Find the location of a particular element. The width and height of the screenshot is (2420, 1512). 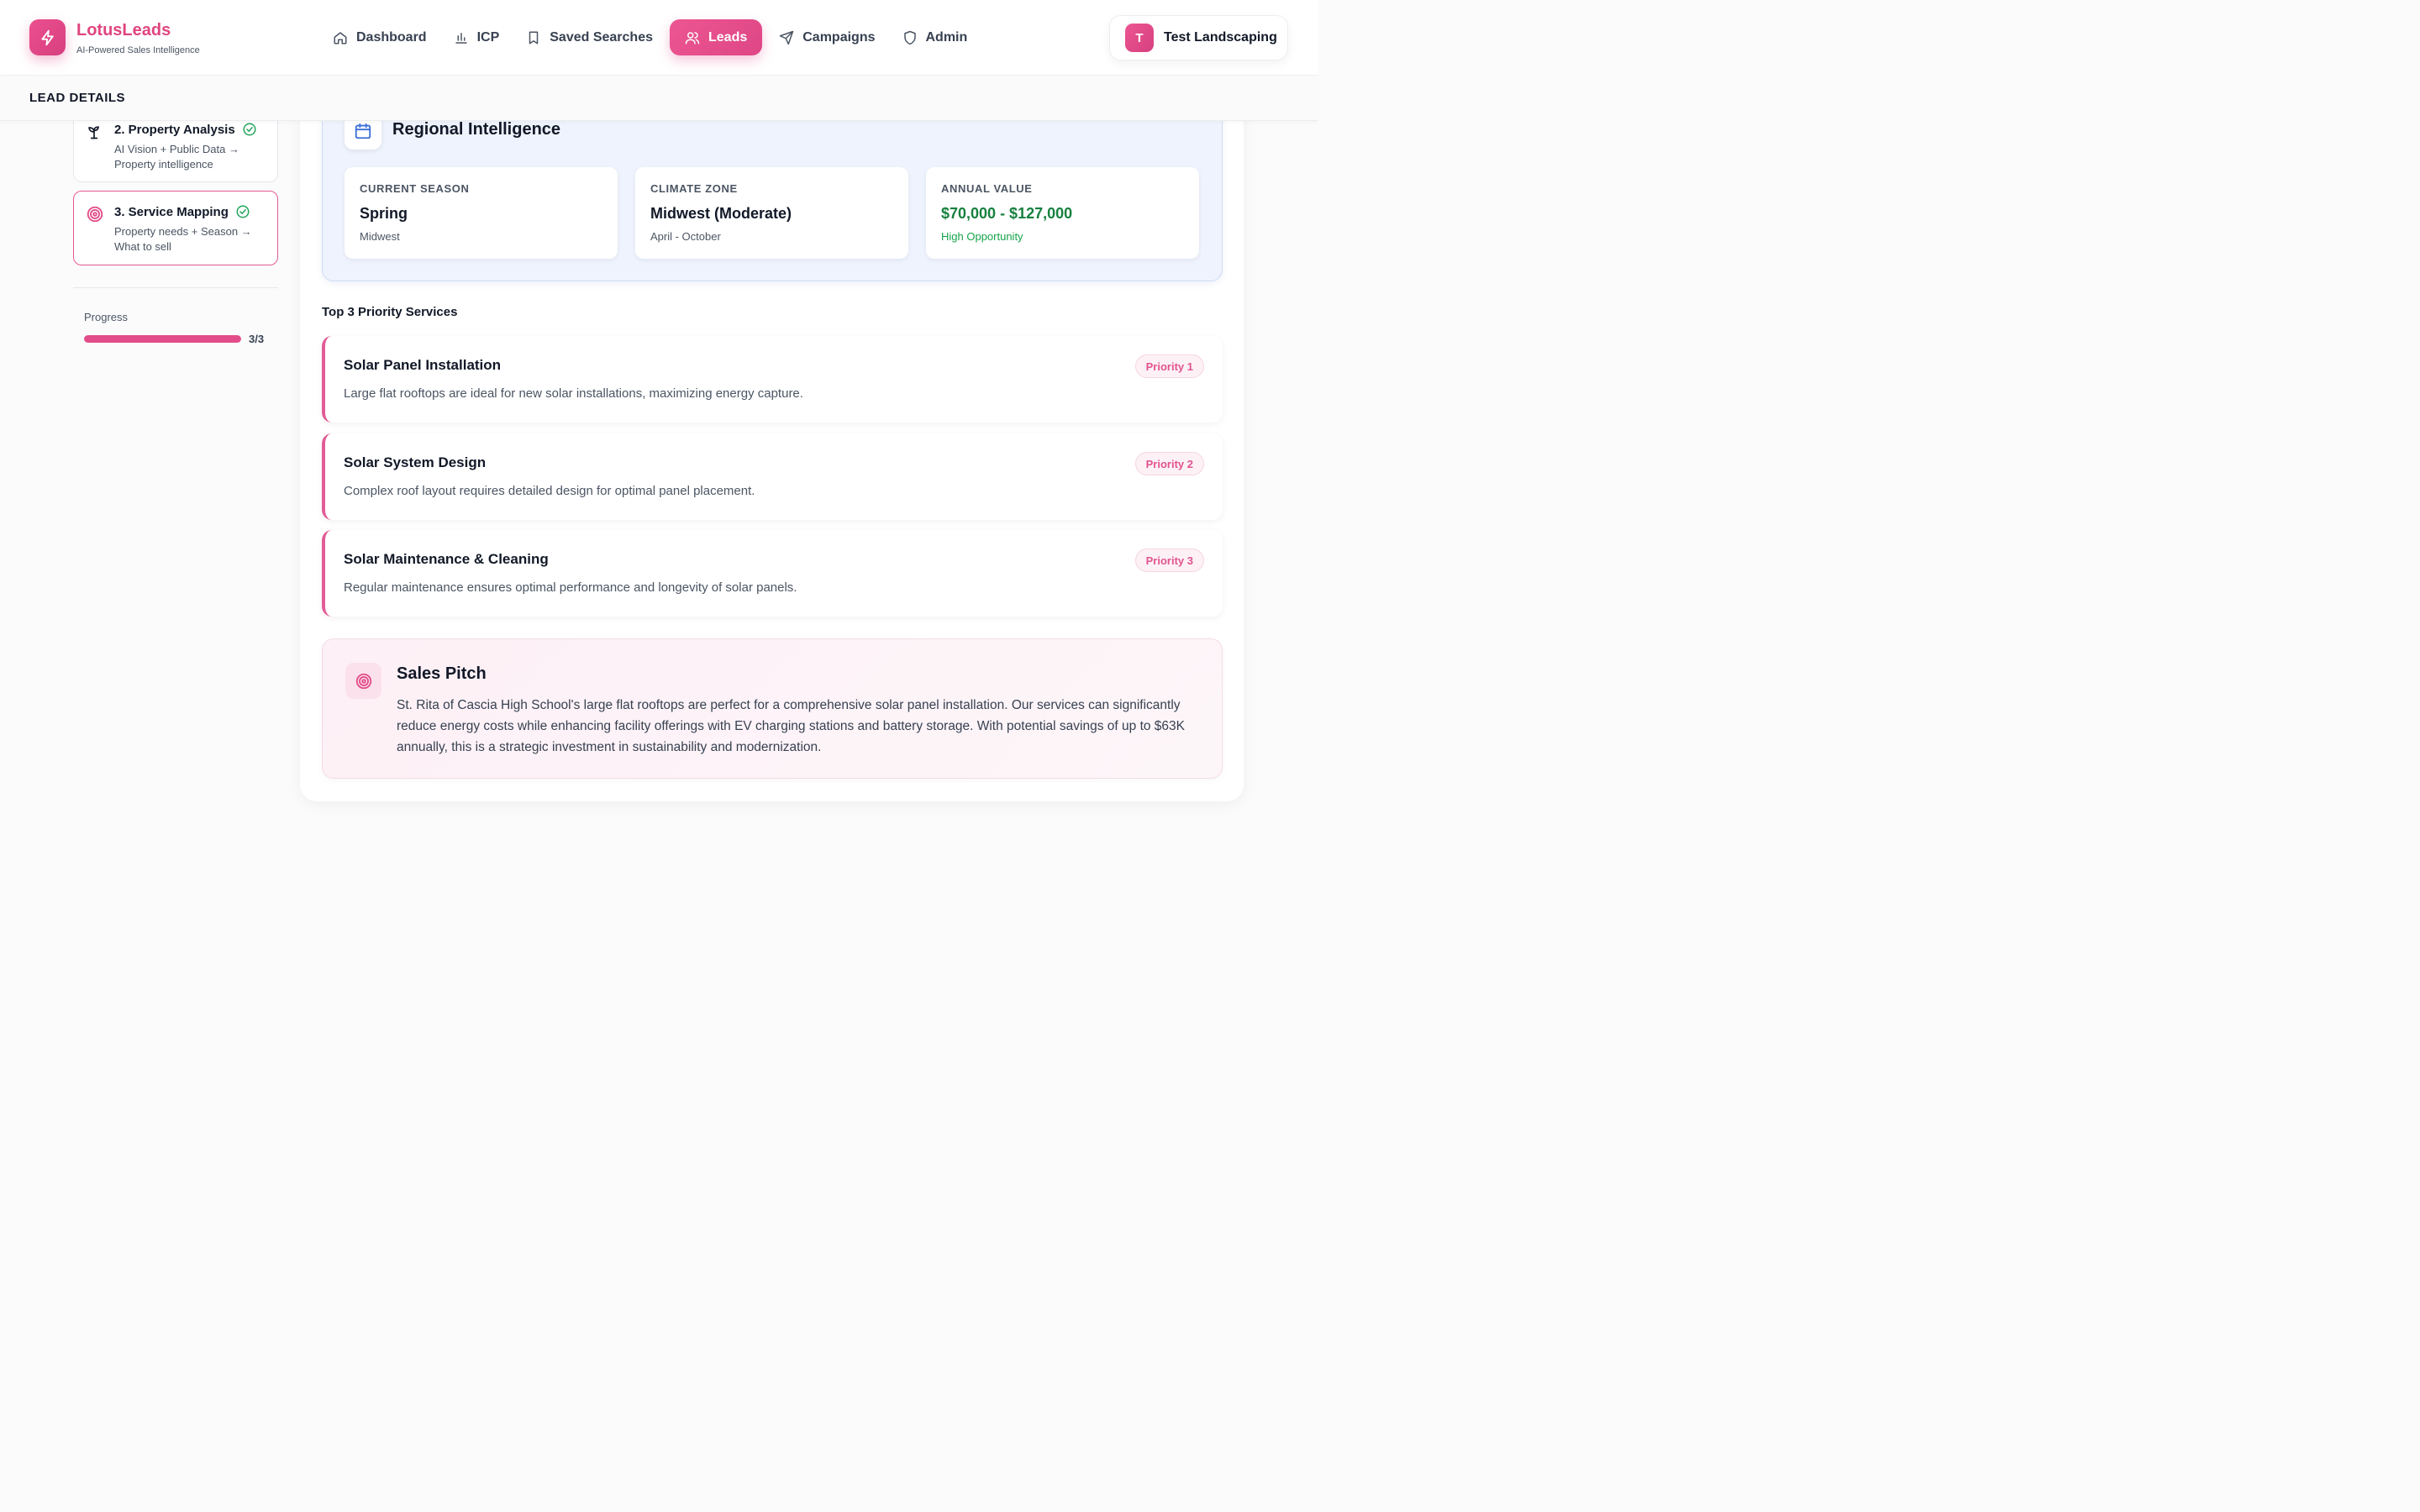

users-icon is located at coordinates (692, 37).